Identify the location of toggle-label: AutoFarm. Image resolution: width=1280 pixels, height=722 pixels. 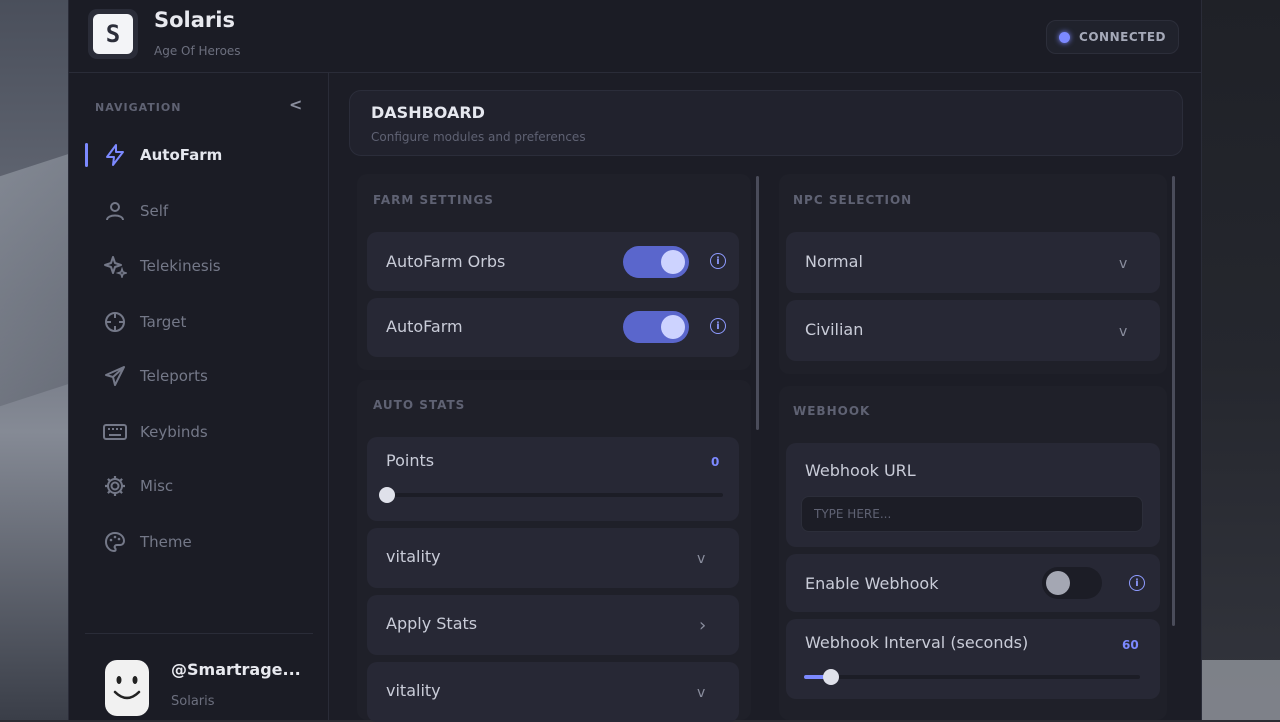
(424, 326).